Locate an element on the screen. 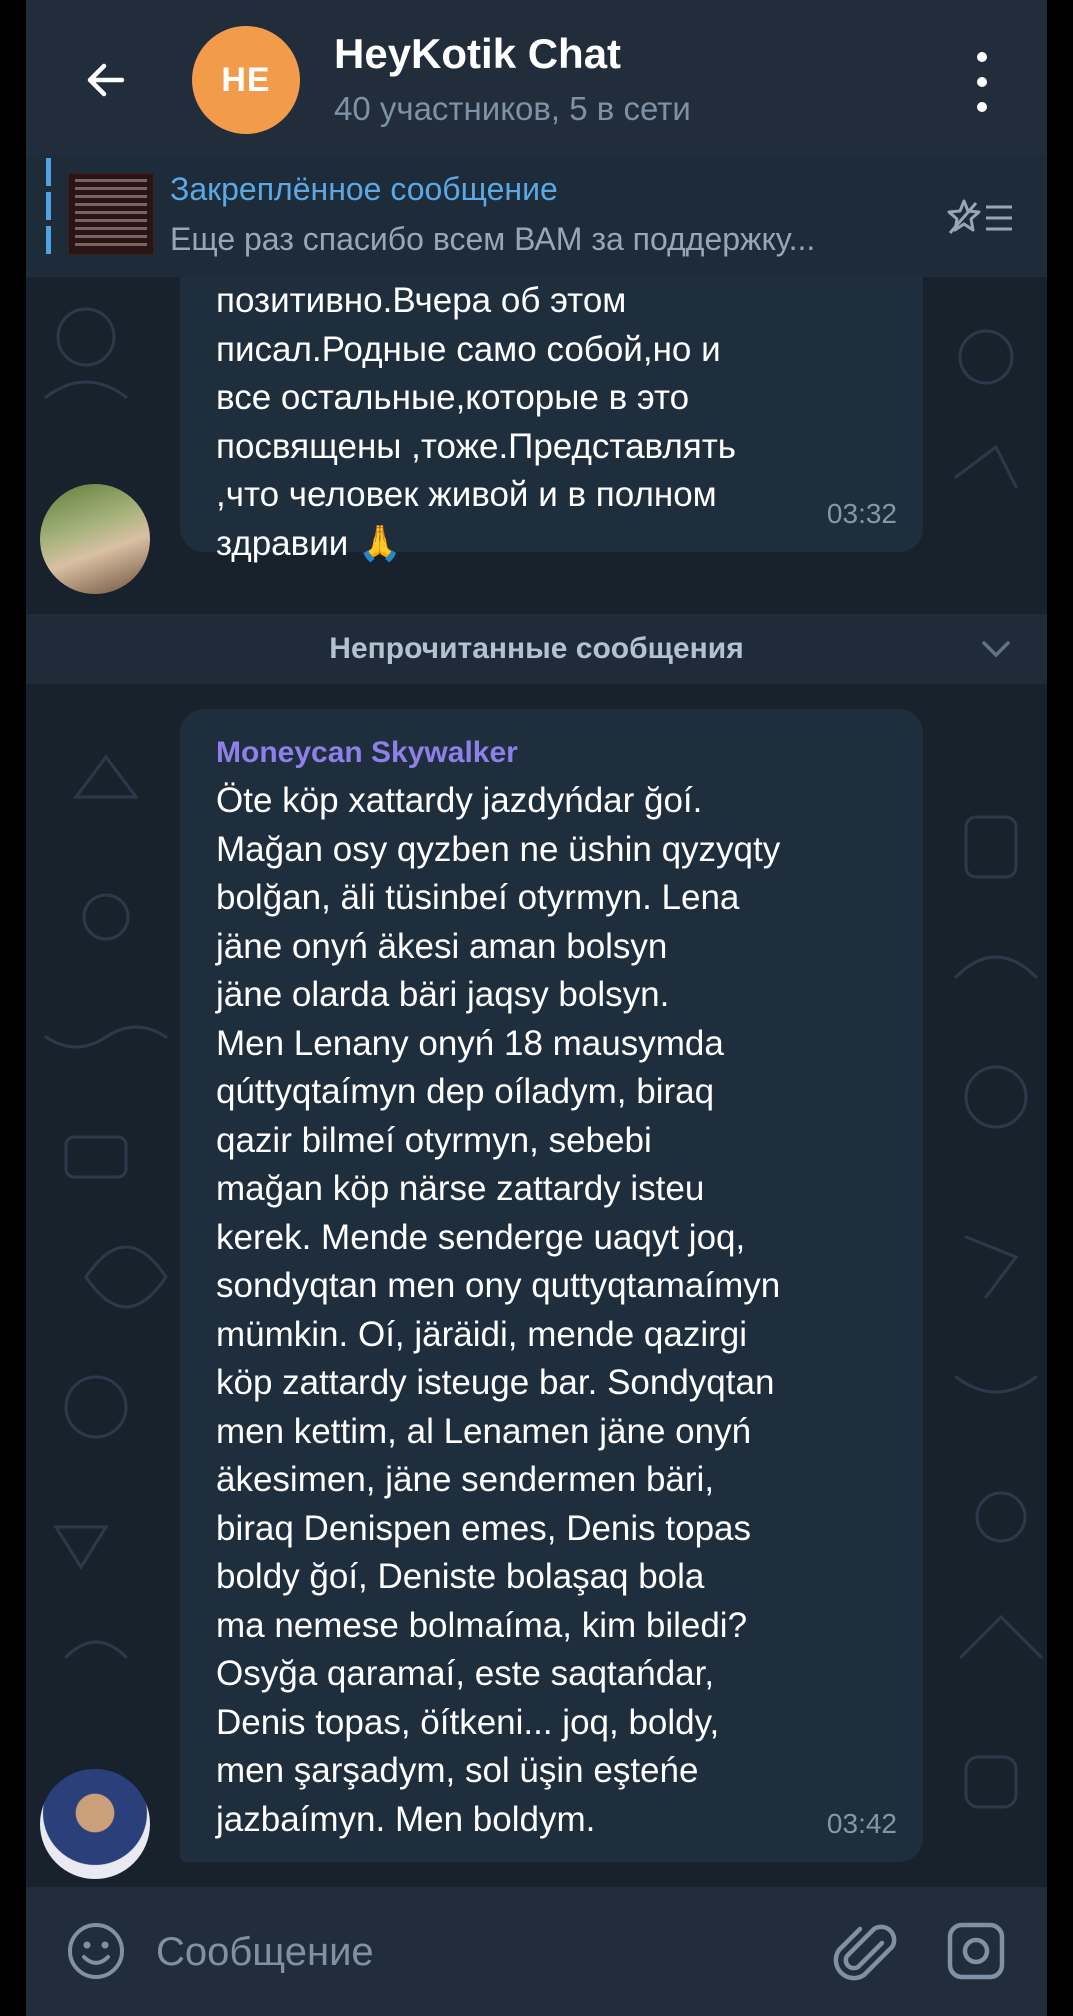 The height and width of the screenshot is (2016, 1073). pinned-list-button is located at coordinates (981, 217).